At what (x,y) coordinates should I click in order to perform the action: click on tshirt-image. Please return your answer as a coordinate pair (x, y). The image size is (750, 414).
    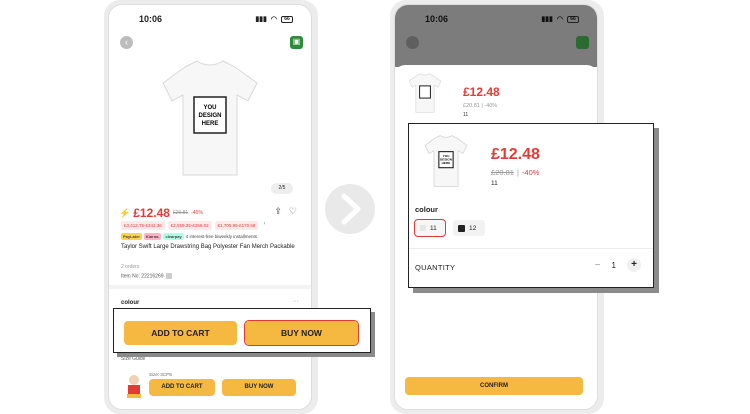
    Looking at the image, I should click on (425, 93).